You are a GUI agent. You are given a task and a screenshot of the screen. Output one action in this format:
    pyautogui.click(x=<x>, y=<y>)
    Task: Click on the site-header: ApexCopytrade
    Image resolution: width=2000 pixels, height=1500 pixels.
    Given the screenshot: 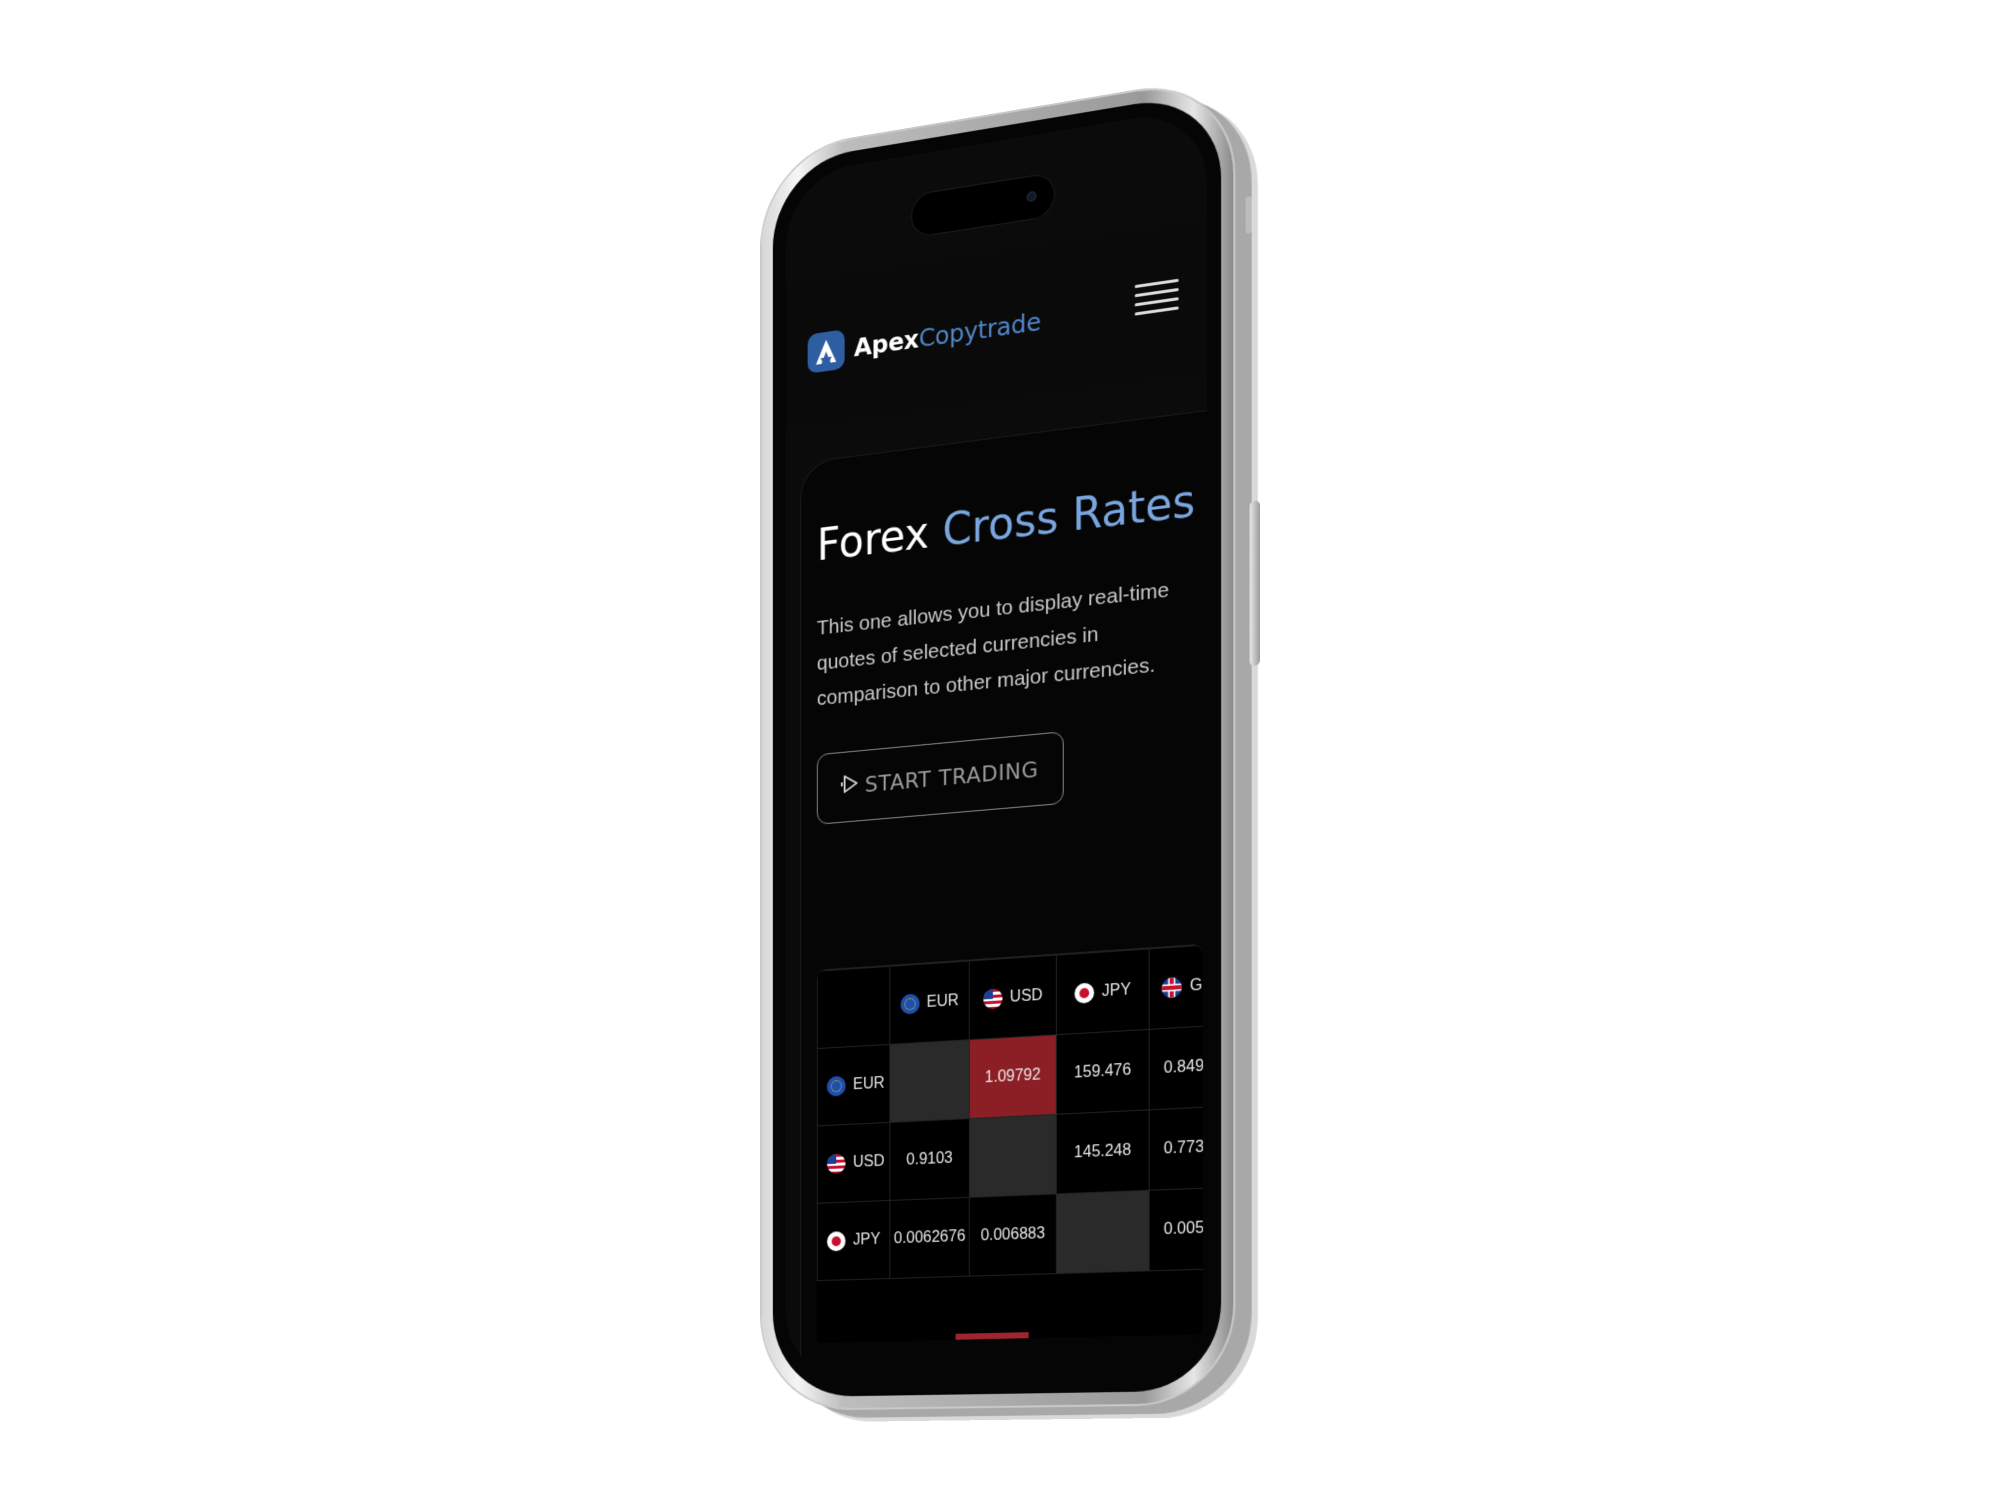 What is the action you would take?
    pyautogui.click(x=996, y=324)
    